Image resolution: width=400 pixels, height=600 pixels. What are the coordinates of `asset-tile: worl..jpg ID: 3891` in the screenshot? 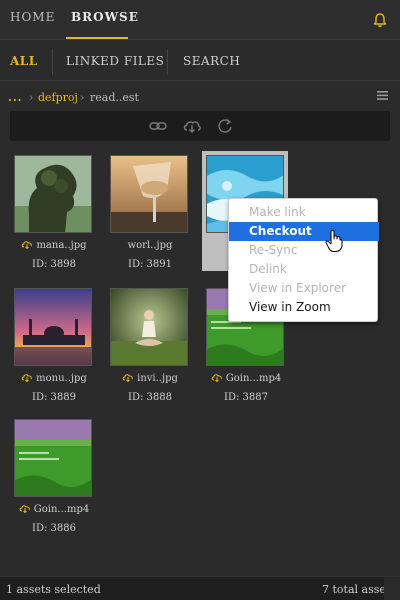 It's located at (153, 211).